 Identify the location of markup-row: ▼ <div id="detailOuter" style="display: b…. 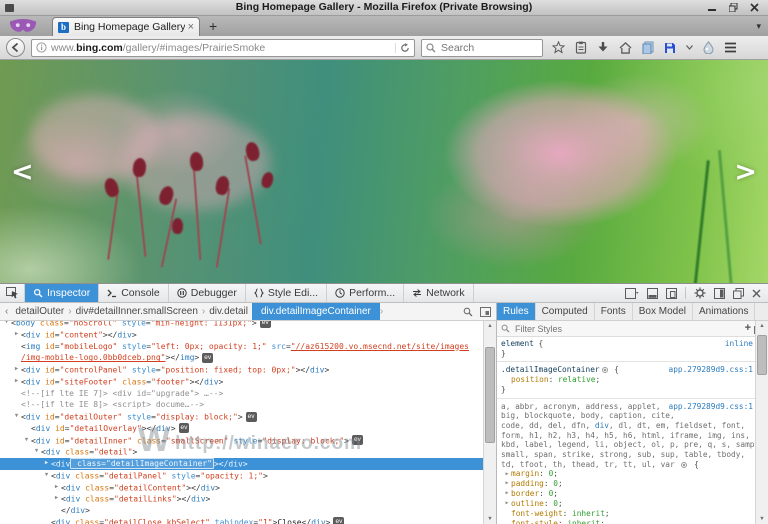
(241, 417).